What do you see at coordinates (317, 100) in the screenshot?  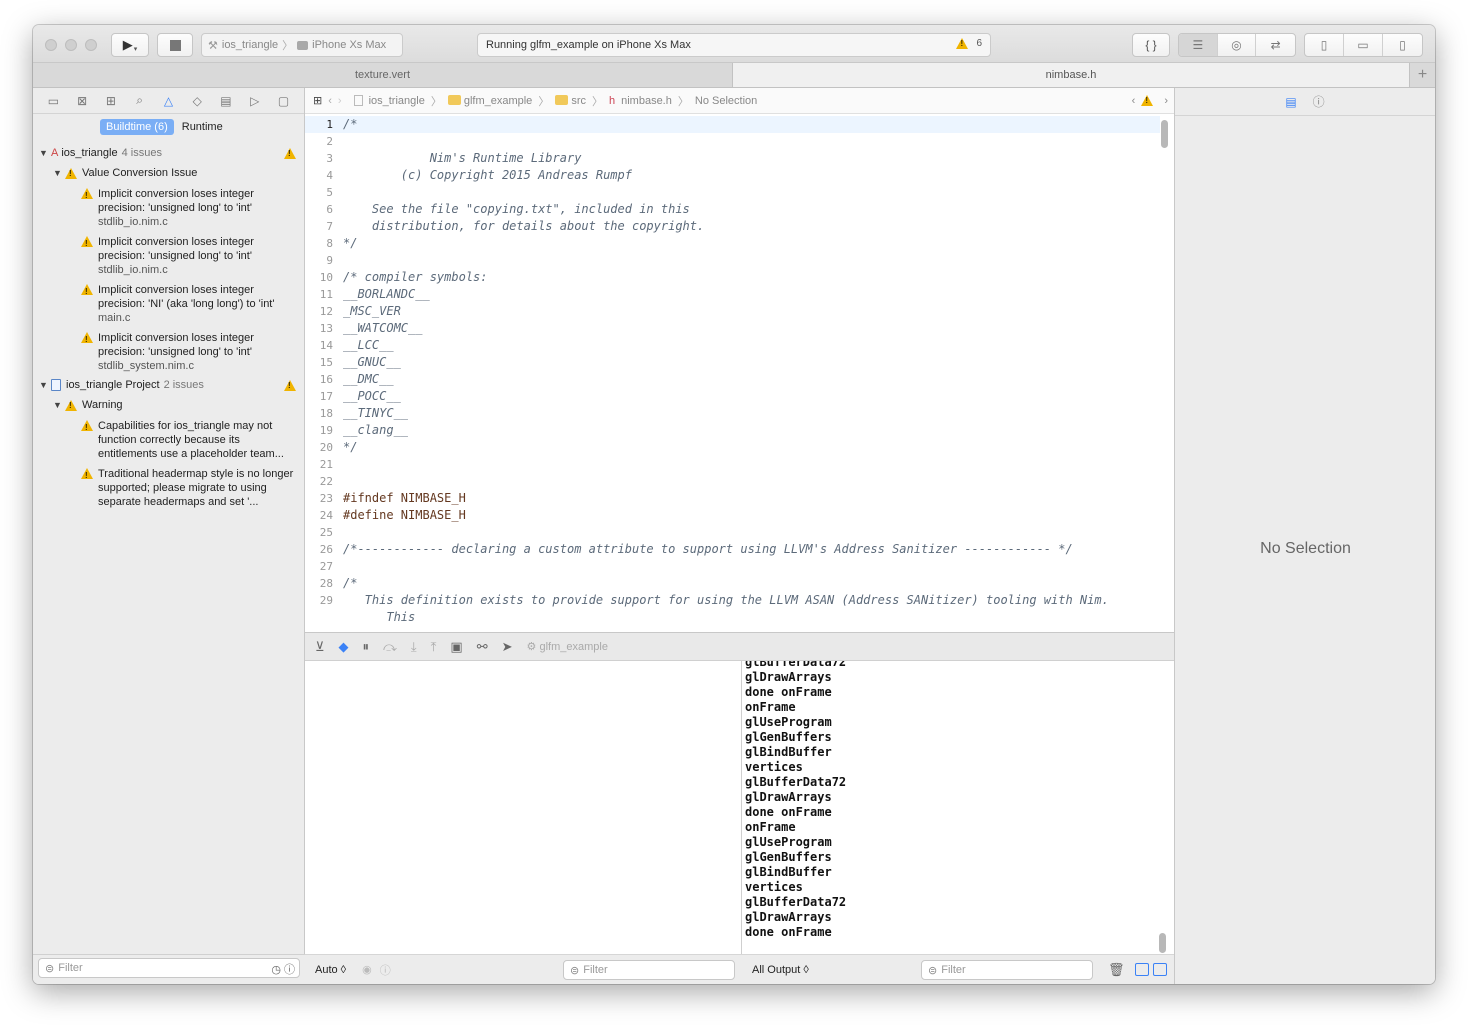 I see `related-items-icon: ⊞` at bounding box center [317, 100].